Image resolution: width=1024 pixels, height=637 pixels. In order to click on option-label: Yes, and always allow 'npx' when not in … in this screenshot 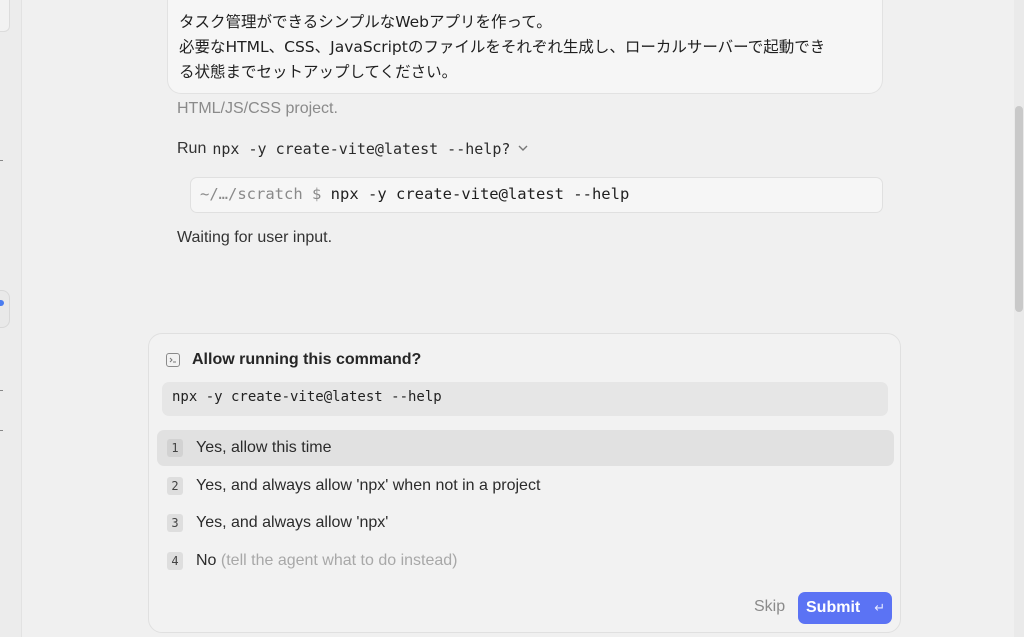, I will do `click(368, 485)`.